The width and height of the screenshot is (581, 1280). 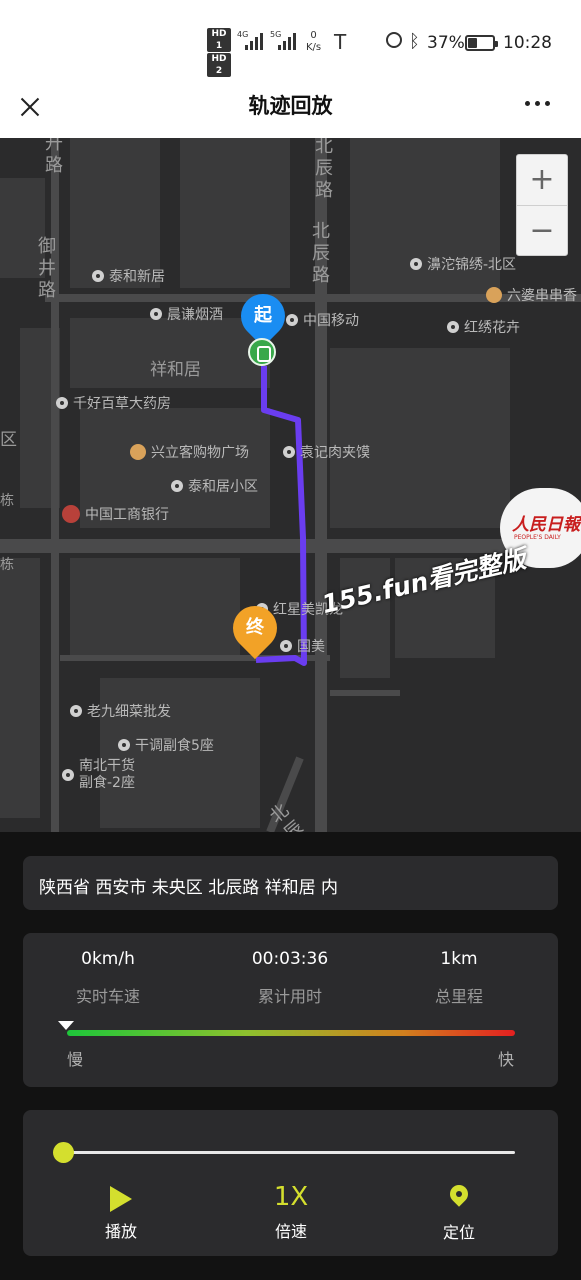 I want to click on playback-controls: 播放 1X 倍速 定位, so click(x=290, y=1183).